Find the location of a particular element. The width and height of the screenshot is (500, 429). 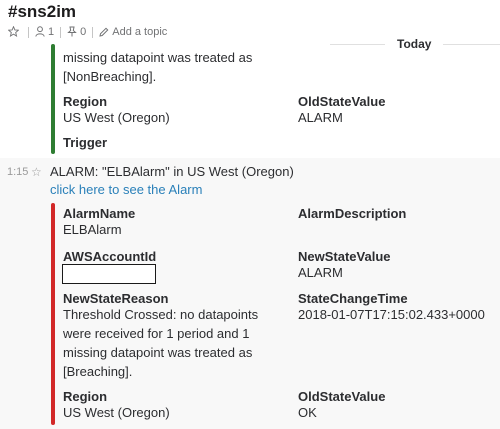

field-value-alarm-name: ELBAlarm is located at coordinates (92, 229).